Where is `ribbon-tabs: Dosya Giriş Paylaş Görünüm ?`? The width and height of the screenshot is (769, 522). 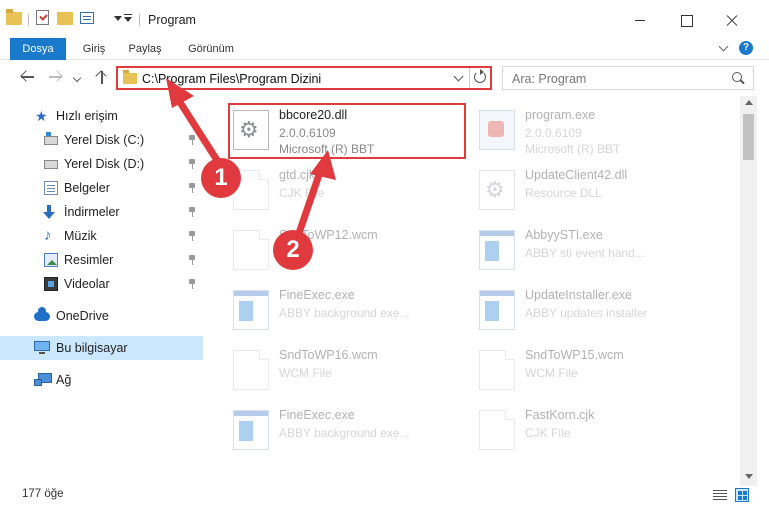 ribbon-tabs: Dosya Giriş Paylaş Görünüm ? is located at coordinates (384, 49).